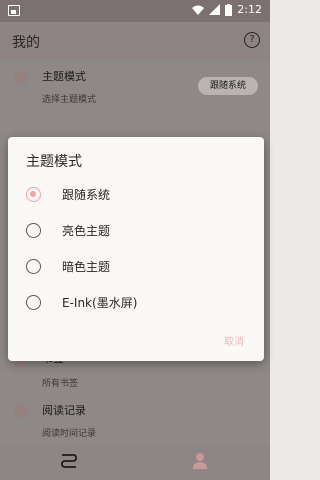 The height and width of the screenshot is (480, 320). What do you see at coordinates (215, 9) in the screenshot?
I see `signal-icon` at bounding box center [215, 9].